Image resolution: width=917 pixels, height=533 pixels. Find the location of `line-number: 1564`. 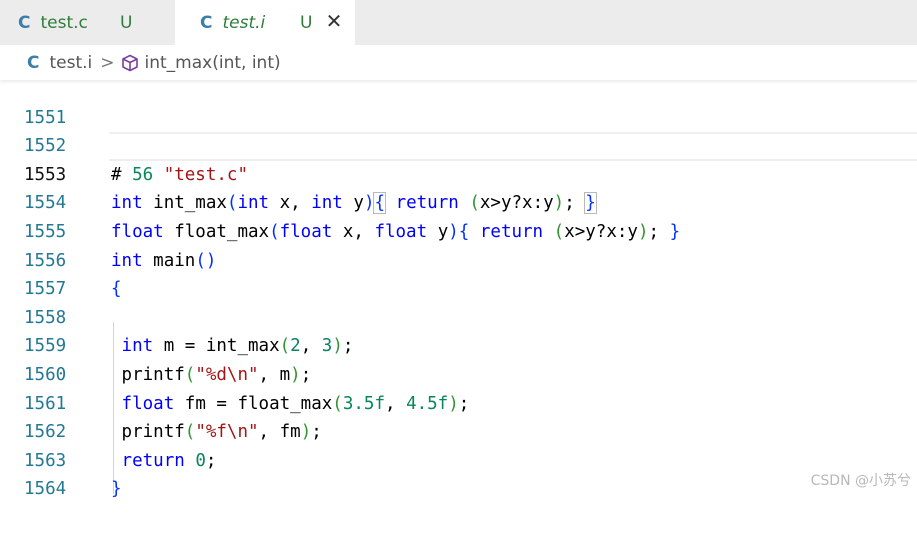

line-number: 1564 is located at coordinates (45, 489).